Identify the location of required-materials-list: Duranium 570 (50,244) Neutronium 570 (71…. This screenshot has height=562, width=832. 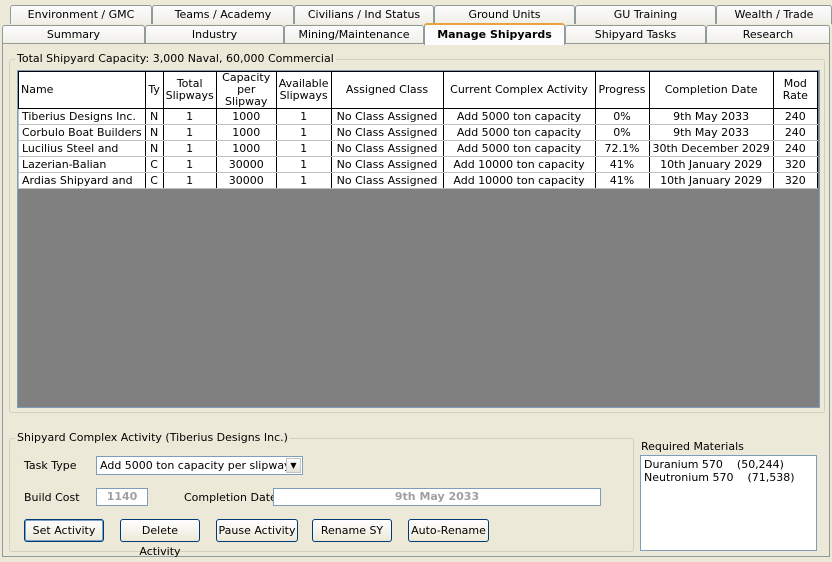
(728, 503).